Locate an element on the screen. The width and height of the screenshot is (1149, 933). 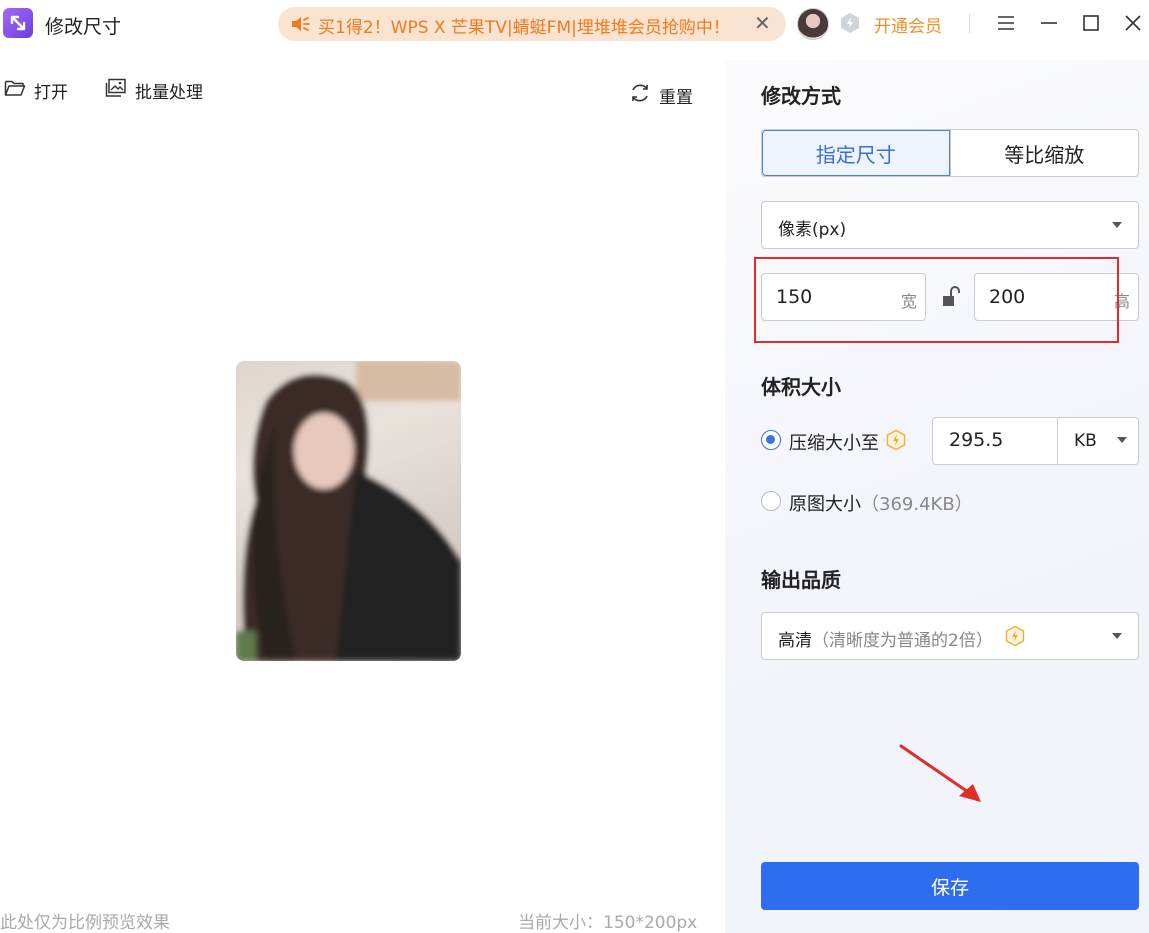
refresh-icon is located at coordinates (640, 95).